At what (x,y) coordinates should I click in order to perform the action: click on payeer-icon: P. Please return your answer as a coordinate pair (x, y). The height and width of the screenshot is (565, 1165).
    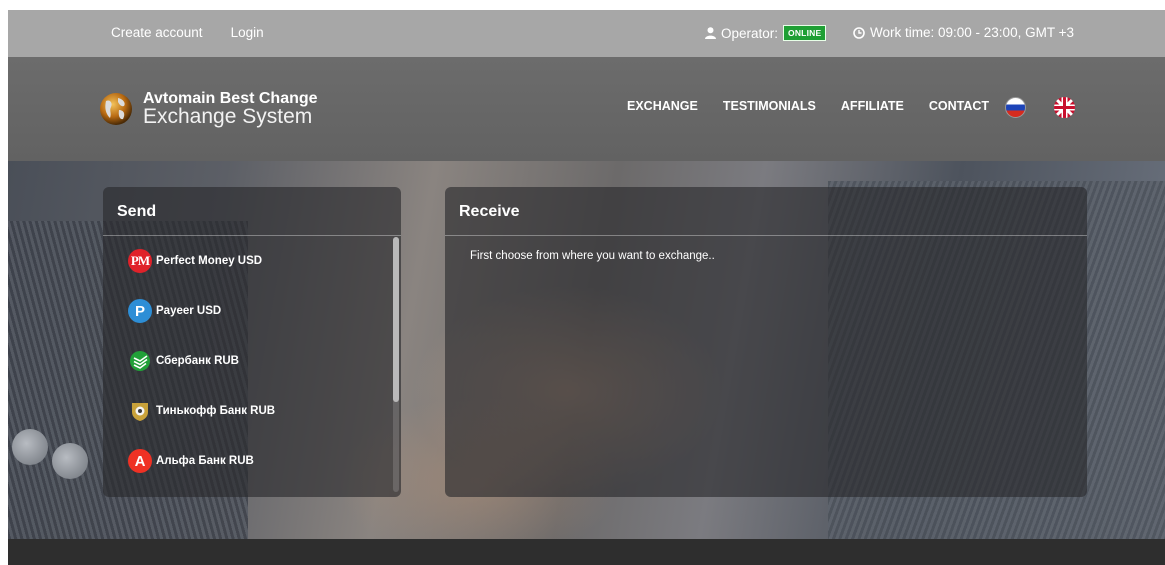
    Looking at the image, I should click on (140, 311).